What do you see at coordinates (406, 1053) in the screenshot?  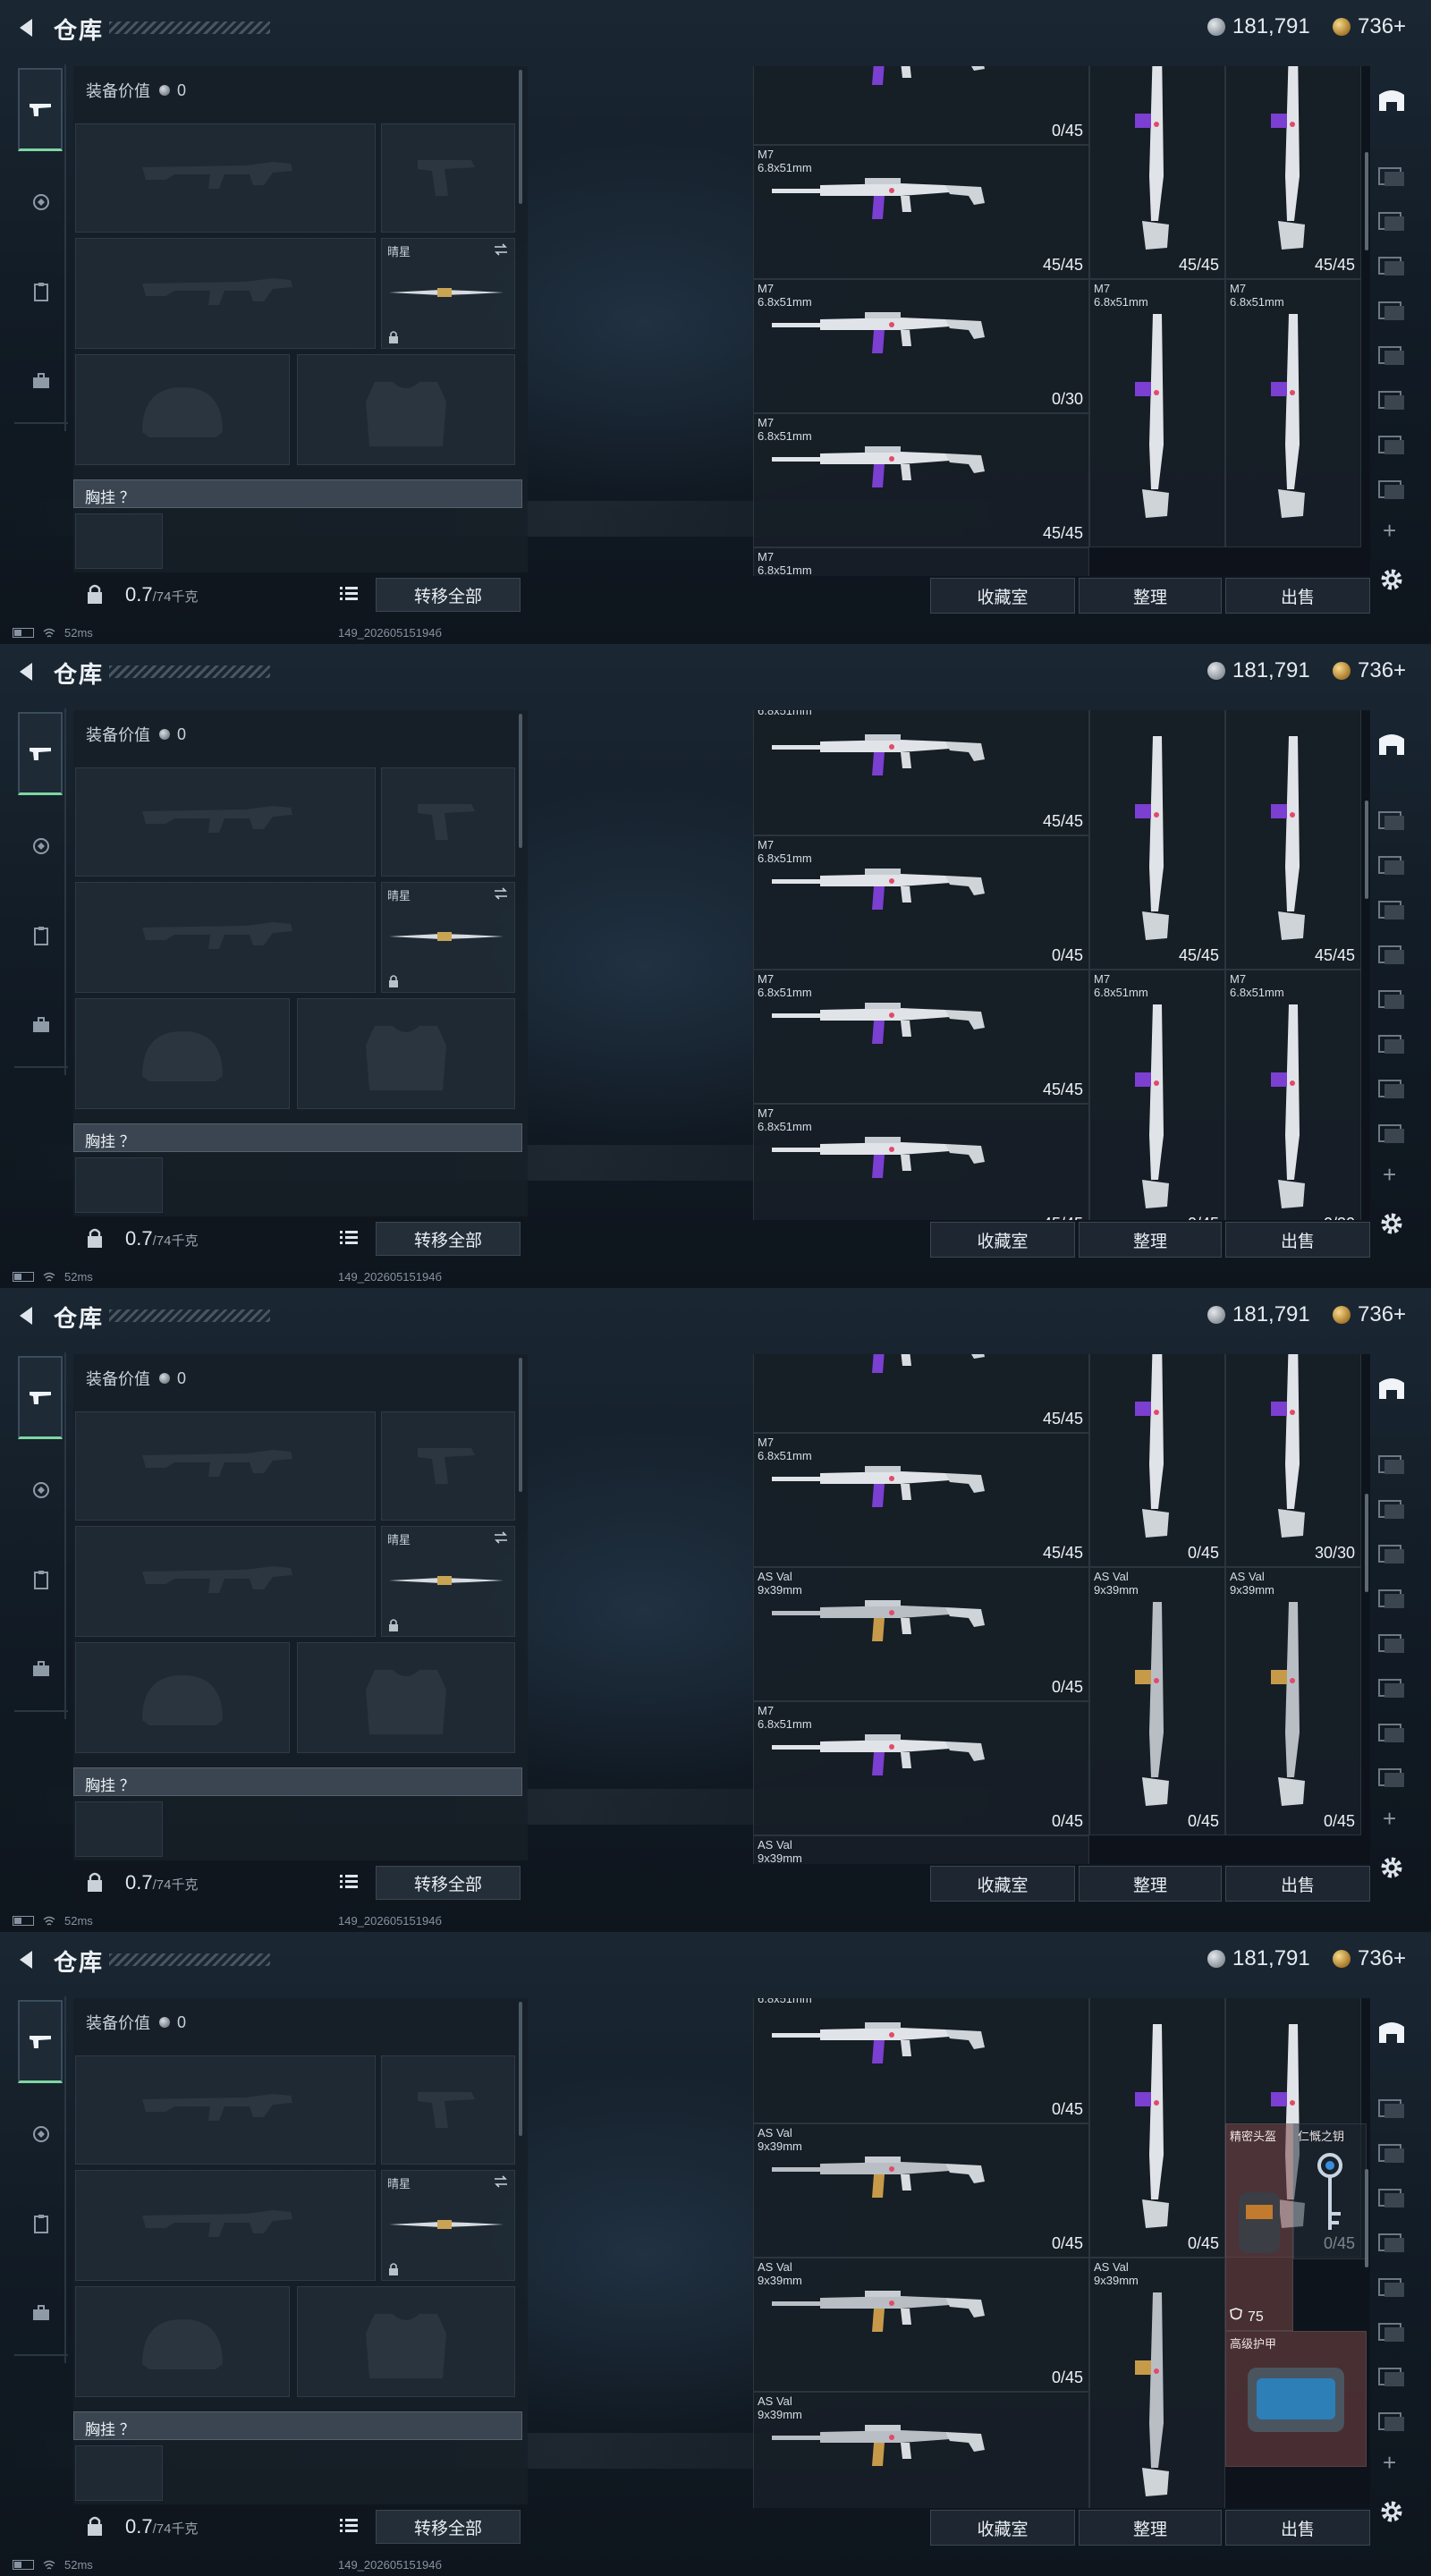 I see `armor-slot` at bounding box center [406, 1053].